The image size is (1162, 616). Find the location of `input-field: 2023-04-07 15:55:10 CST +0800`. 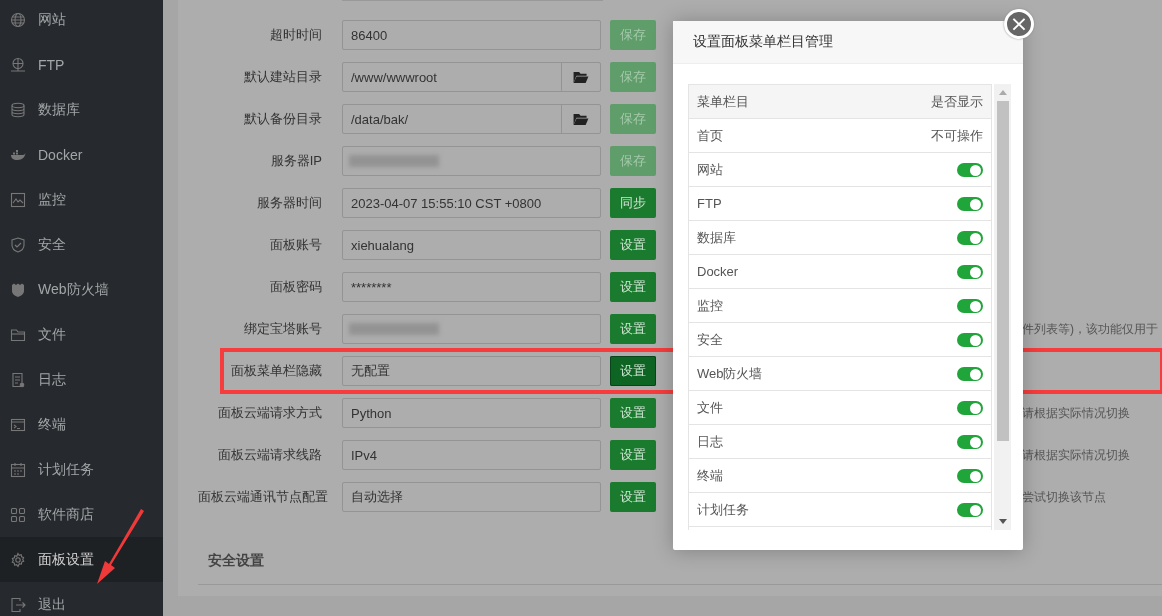

input-field: 2023-04-07 15:55:10 CST +0800 is located at coordinates (471, 203).